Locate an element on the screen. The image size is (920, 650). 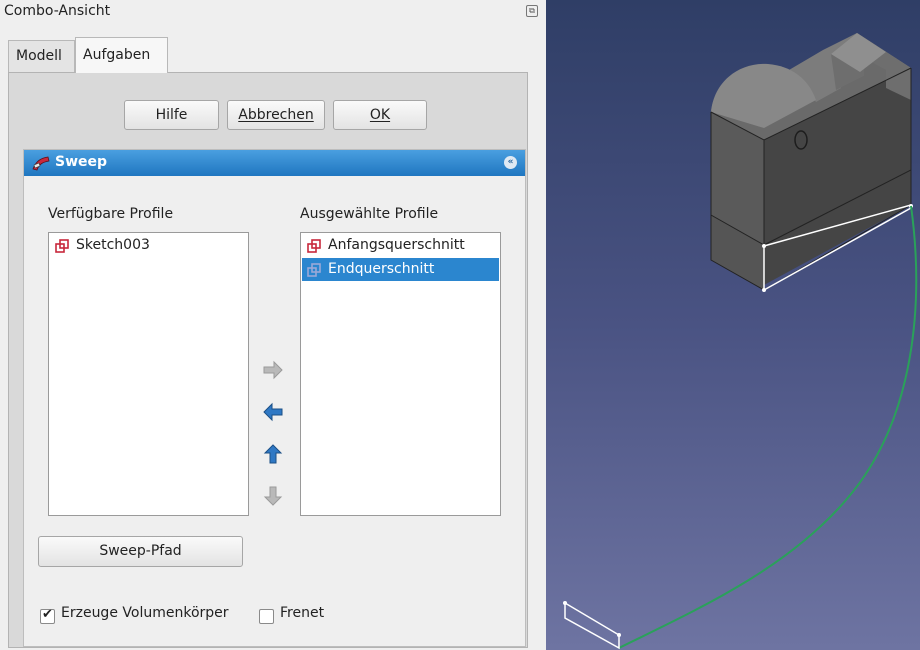
list-item: Sketch003 is located at coordinates (148, 245).